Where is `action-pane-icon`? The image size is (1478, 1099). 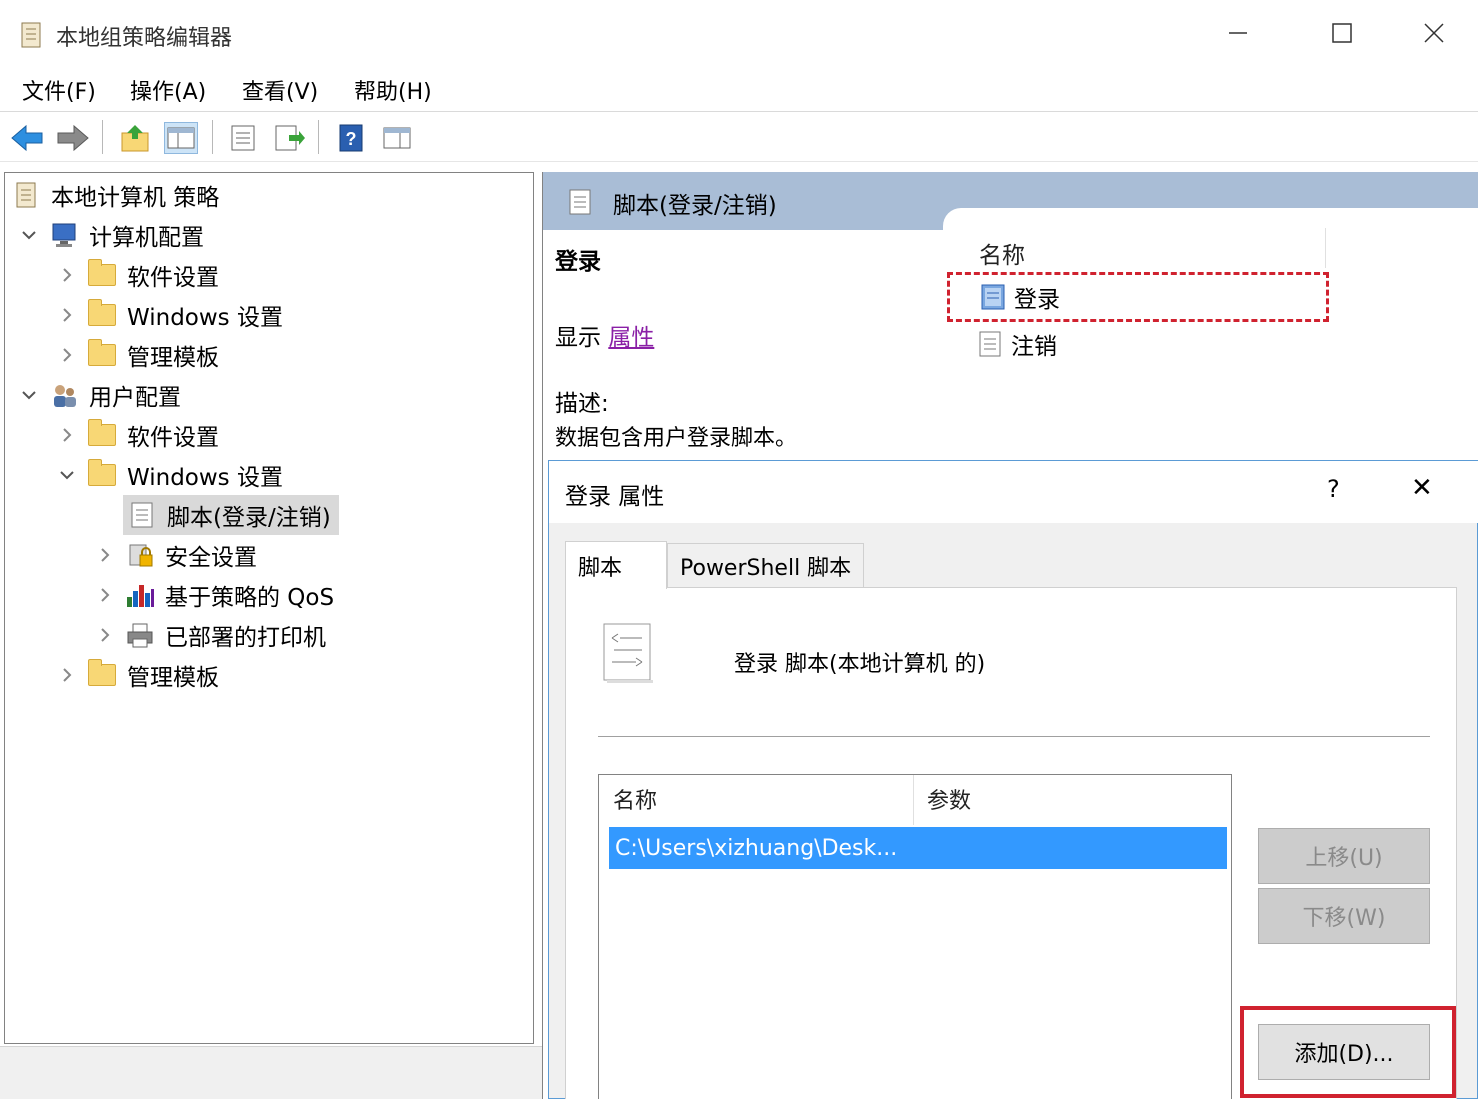
action-pane-icon is located at coordinates (397, 138).